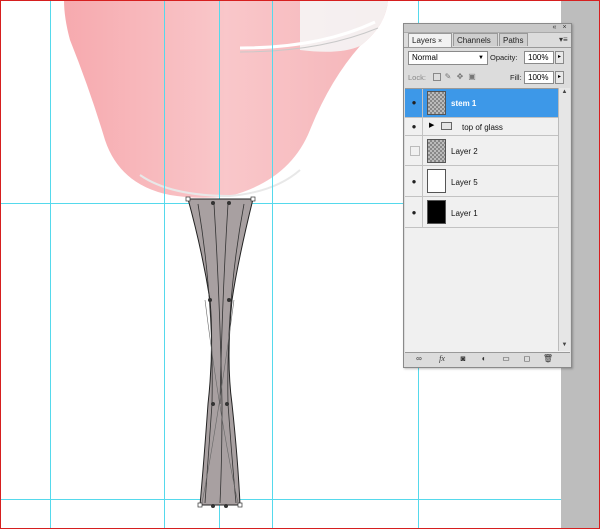 Image resolution: width=600 pixels, height=529 pixels. I want to click on opacity-slider-button: ▸, so click(559, 57).